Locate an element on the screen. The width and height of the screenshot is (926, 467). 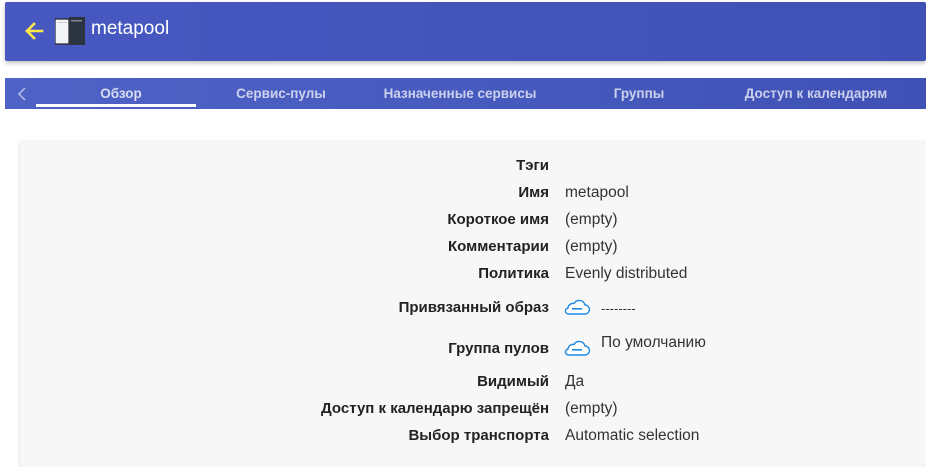
back-button is located at coordinates (34, 31).